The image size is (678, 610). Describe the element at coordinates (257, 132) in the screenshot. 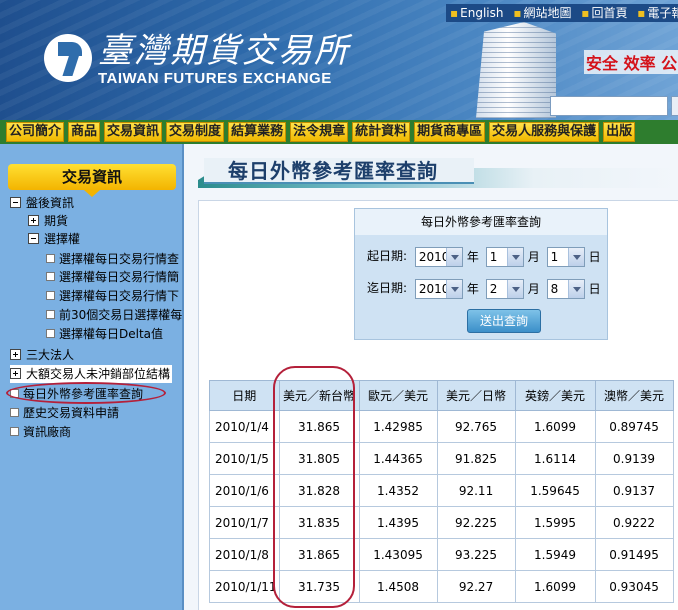

I see `nav-clearing: 結算業務` at that location.